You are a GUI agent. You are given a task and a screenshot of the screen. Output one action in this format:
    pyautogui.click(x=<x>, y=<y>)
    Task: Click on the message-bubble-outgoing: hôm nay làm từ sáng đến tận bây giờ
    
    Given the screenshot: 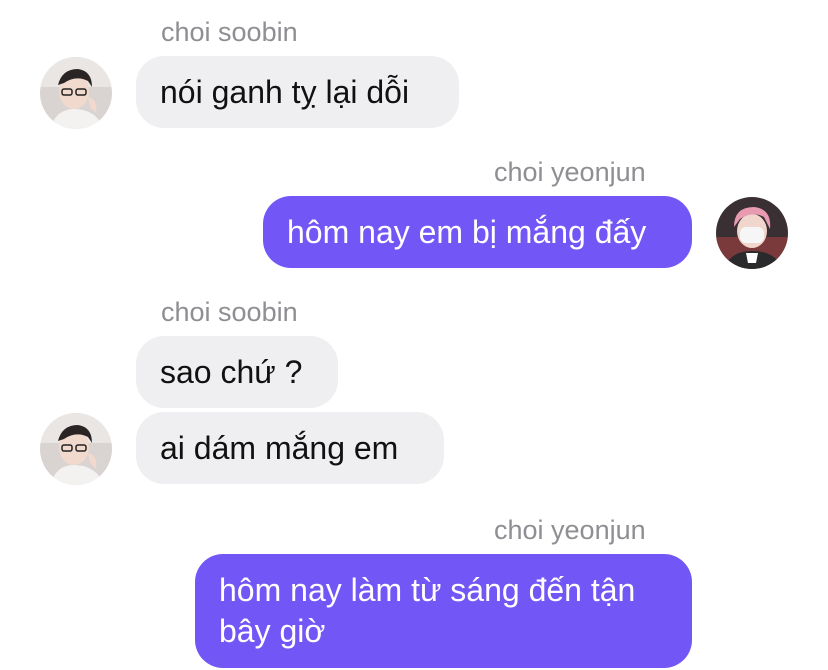 What is the action you would take?
    pyautogui.click(x=443, y=611)
    